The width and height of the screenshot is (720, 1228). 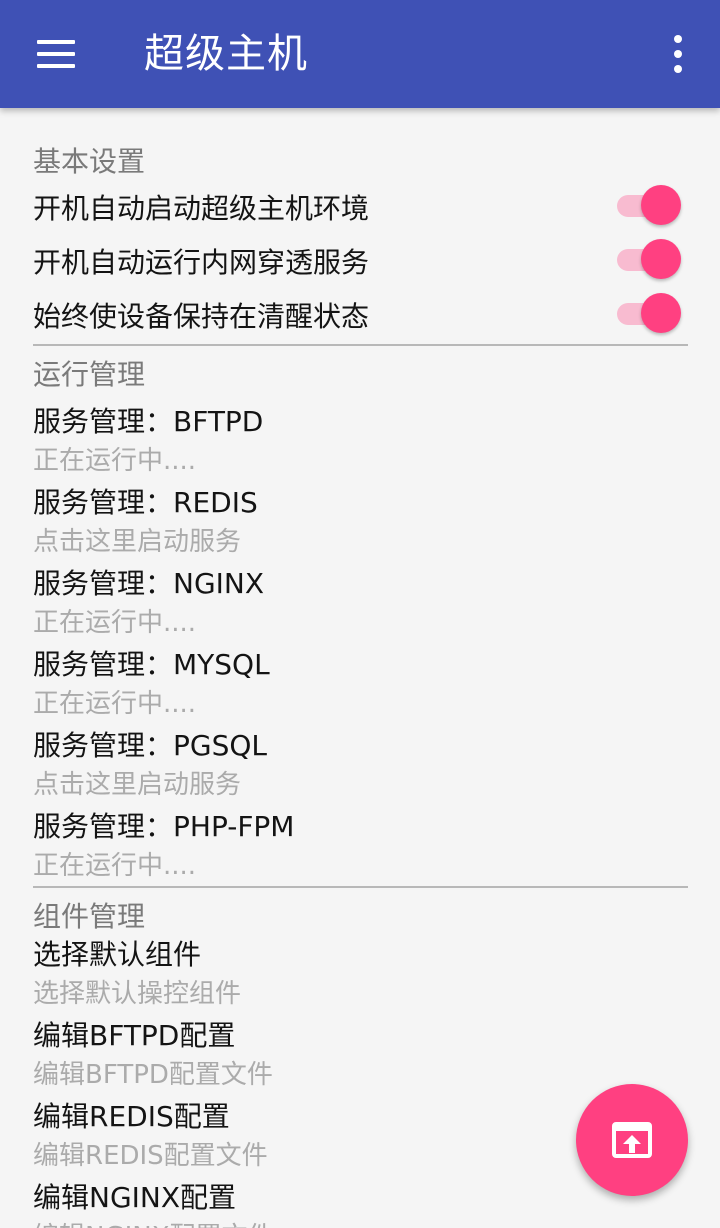 What do you see at coordinates (89, 916) in the screenshot?
I see `category-component-management: 组件管理` at bounding box center [89, 916].